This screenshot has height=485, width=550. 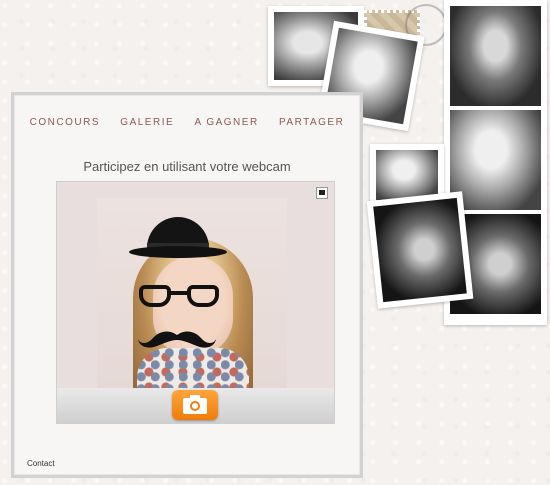 I want to click on mustache-icon, so click(x=177, y=339).